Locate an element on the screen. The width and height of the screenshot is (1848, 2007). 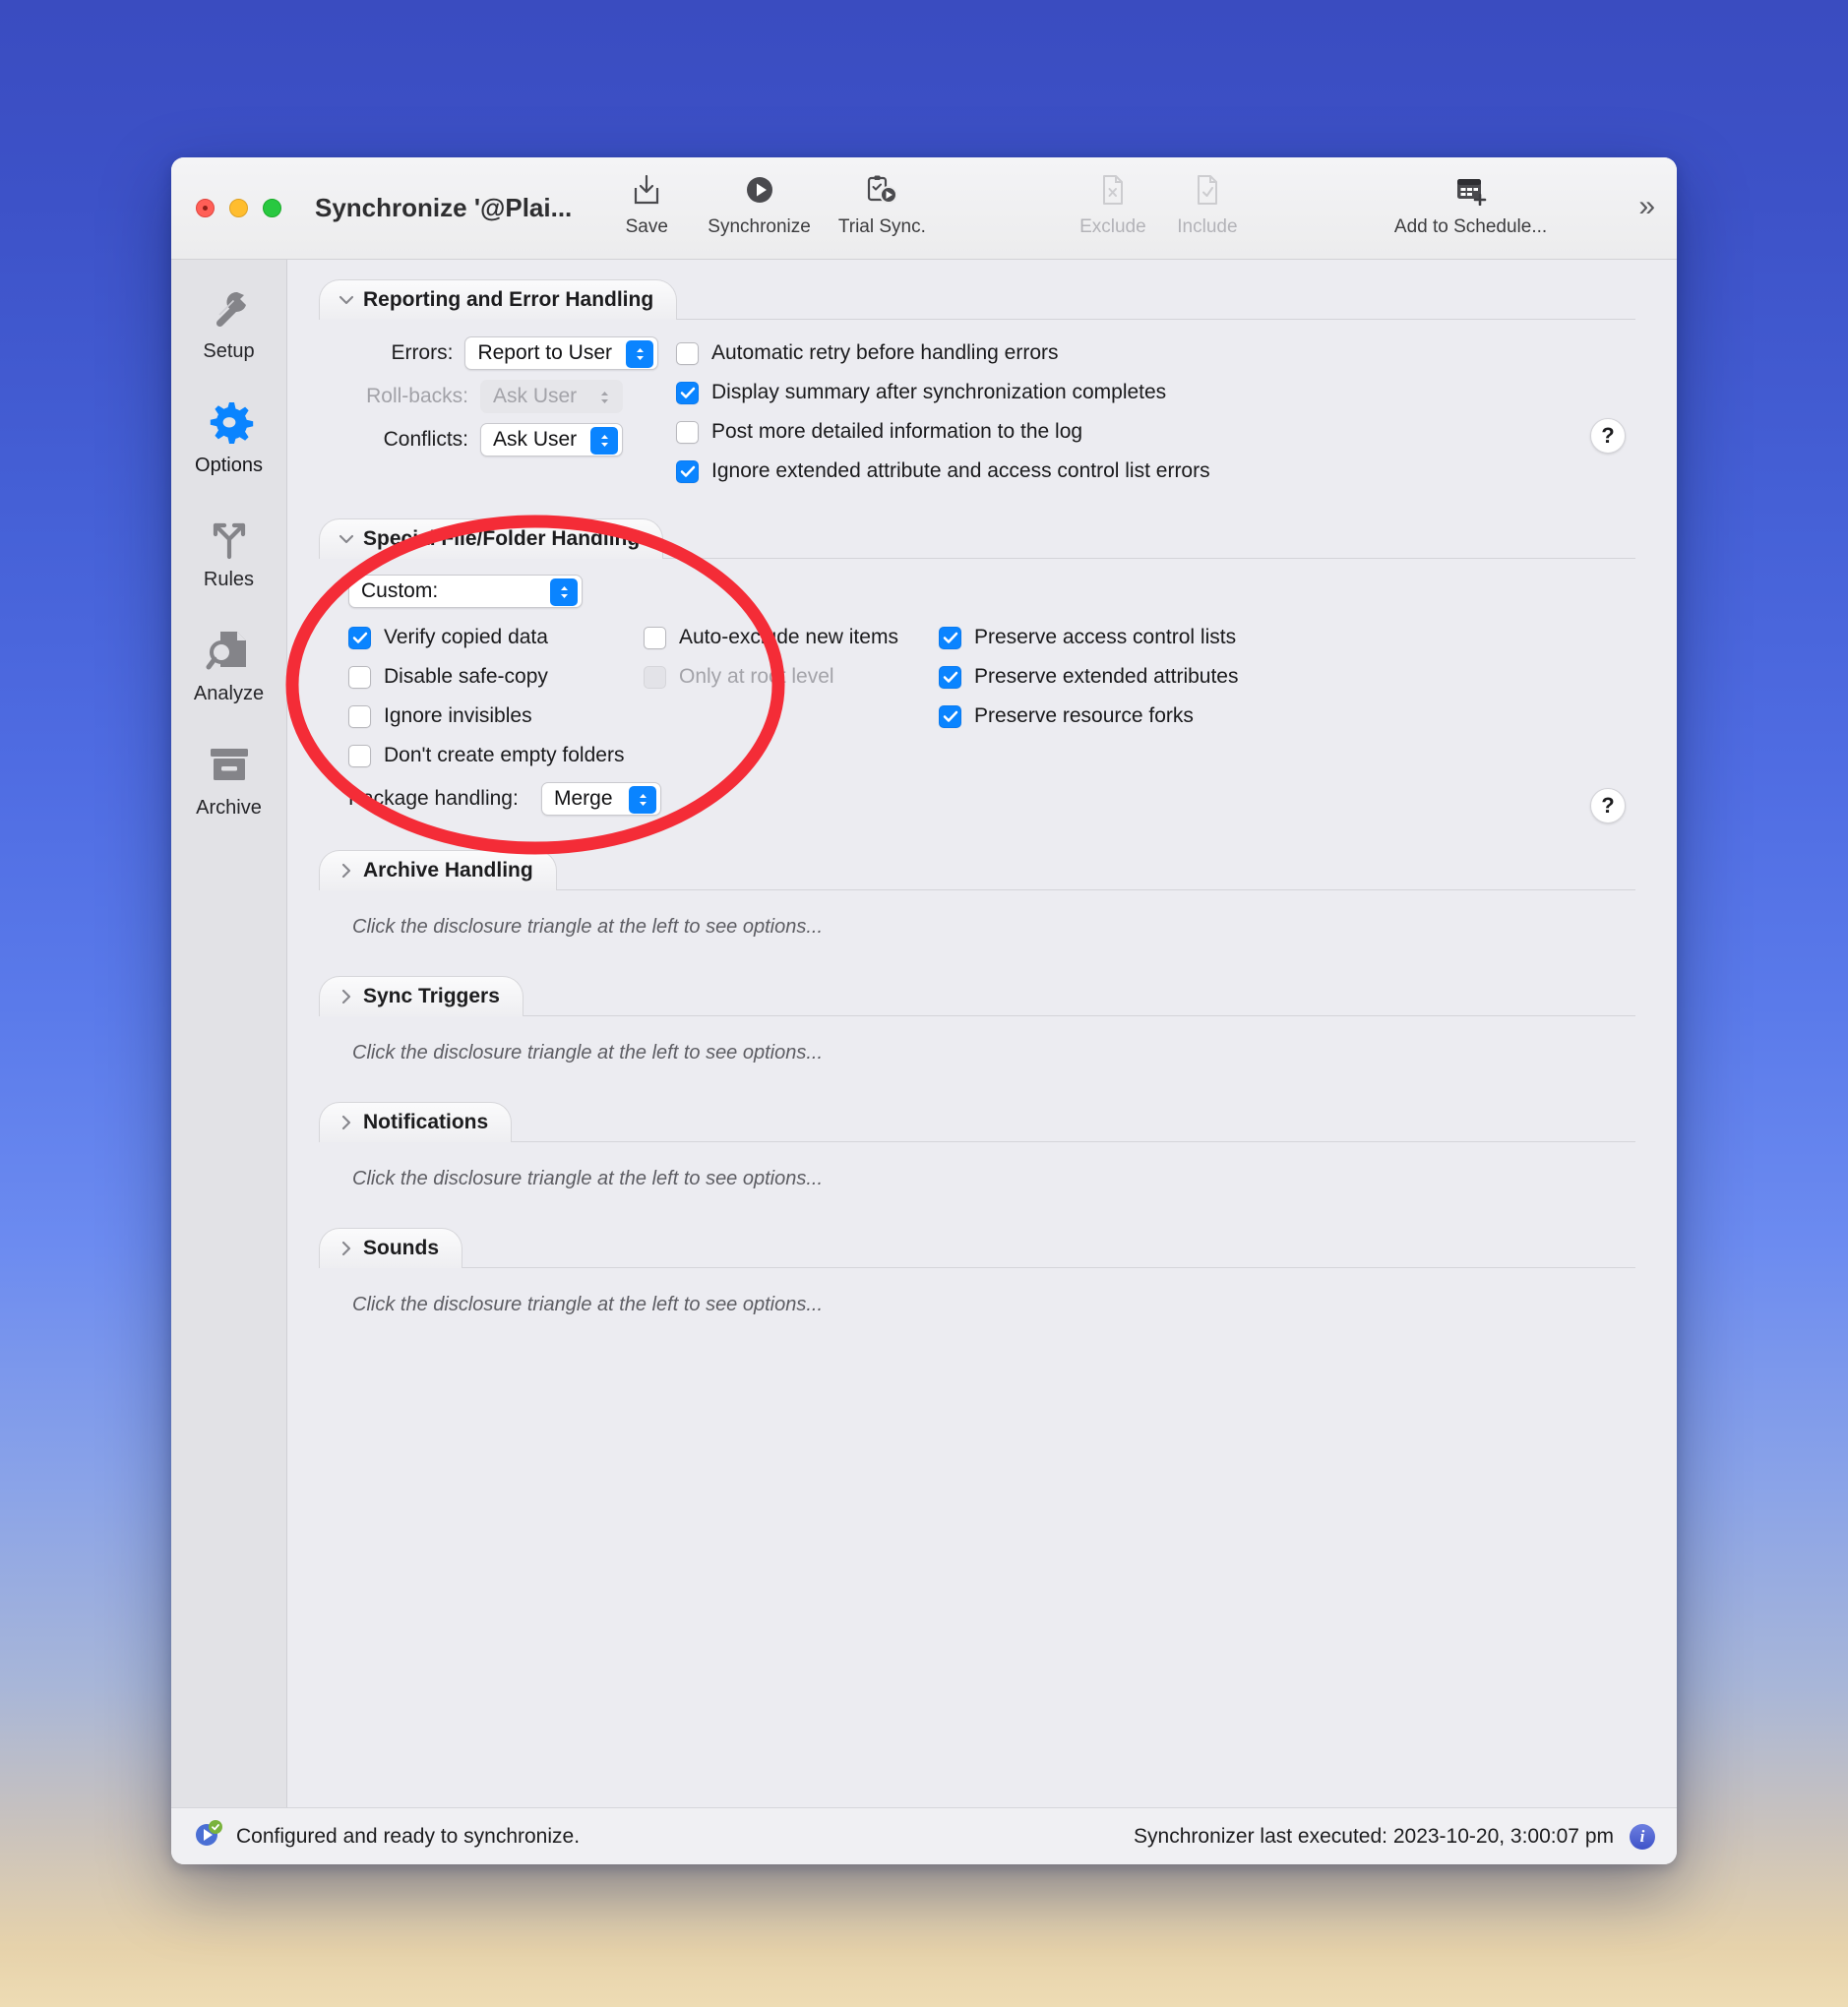
section-tab: Sounds is located at coordinates (390, 1248).